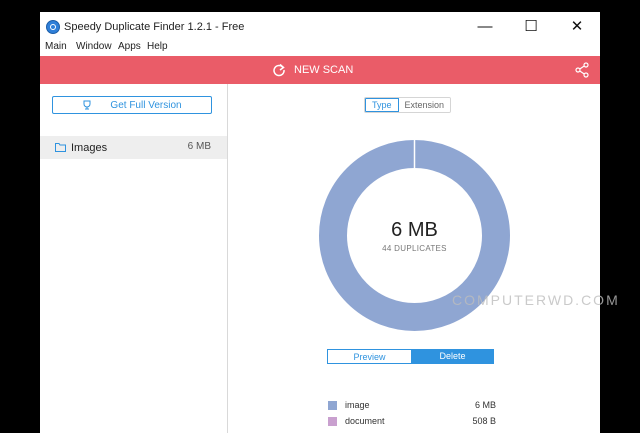 The width and height of the screenshot is (640, 433). I want to click on legend: image 6 MB document 508 B, so click(412, 414).